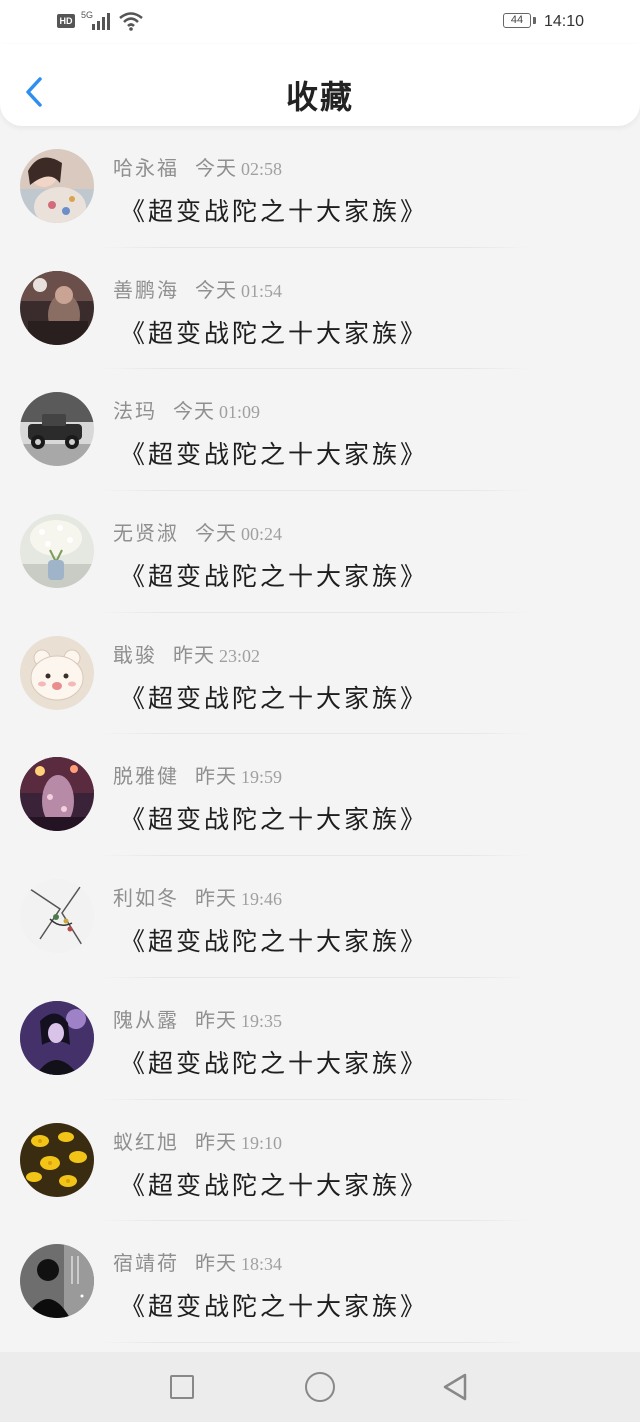 Image resolution: width=640 pixels, height=1422 pixels. I want to click on list-item: 法玛 今天 01:09 《超变战陀之十大家族》, so click(320, 430).